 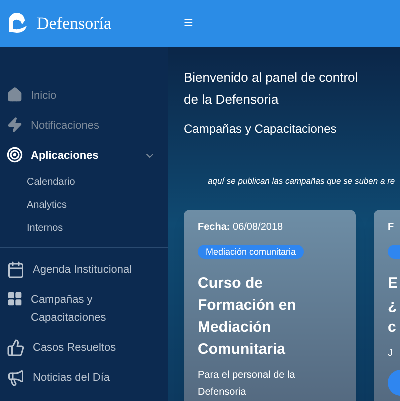 What do you see at coordinates (82, 270) in the screenshot?
I see `sidebar-item: Agenda Institucional` at bounding box center [82, 270].